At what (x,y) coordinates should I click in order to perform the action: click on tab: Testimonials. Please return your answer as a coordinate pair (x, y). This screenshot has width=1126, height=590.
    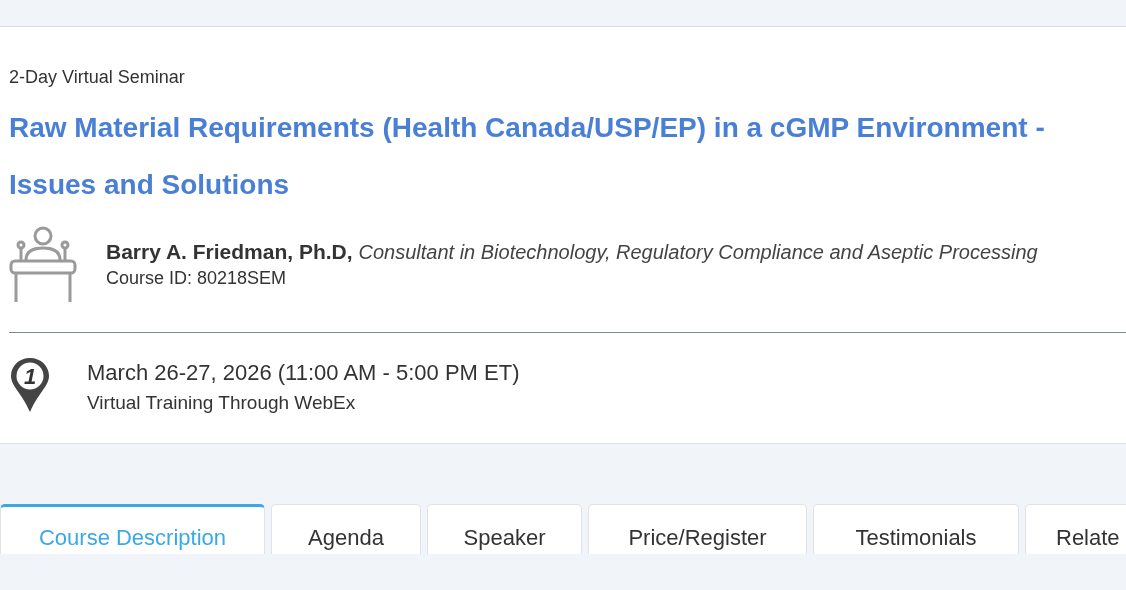
    Looking at the image, I should click on (916, 529).